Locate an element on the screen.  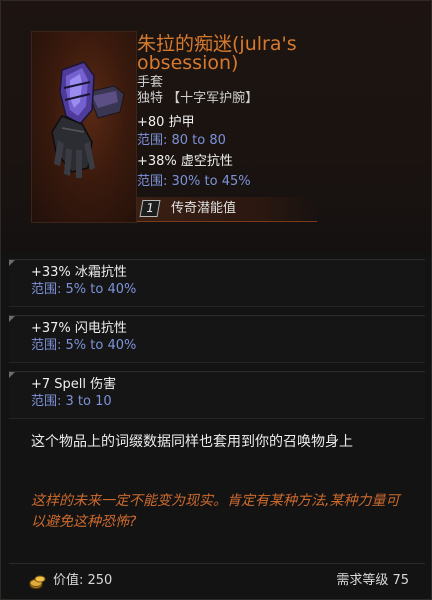
tooltip-footer: 价值: 250 需求等级 75 is located at coordinates (216, 581).